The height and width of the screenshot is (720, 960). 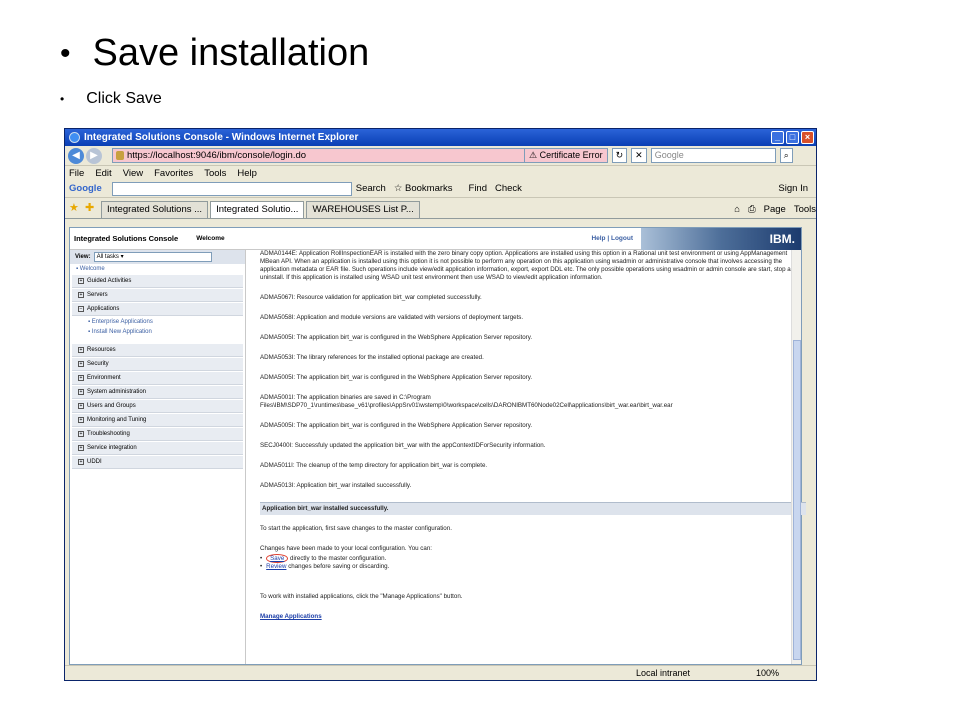 I want to click on certificate-error-label: Certificate Error, so click(x=571, y=155).